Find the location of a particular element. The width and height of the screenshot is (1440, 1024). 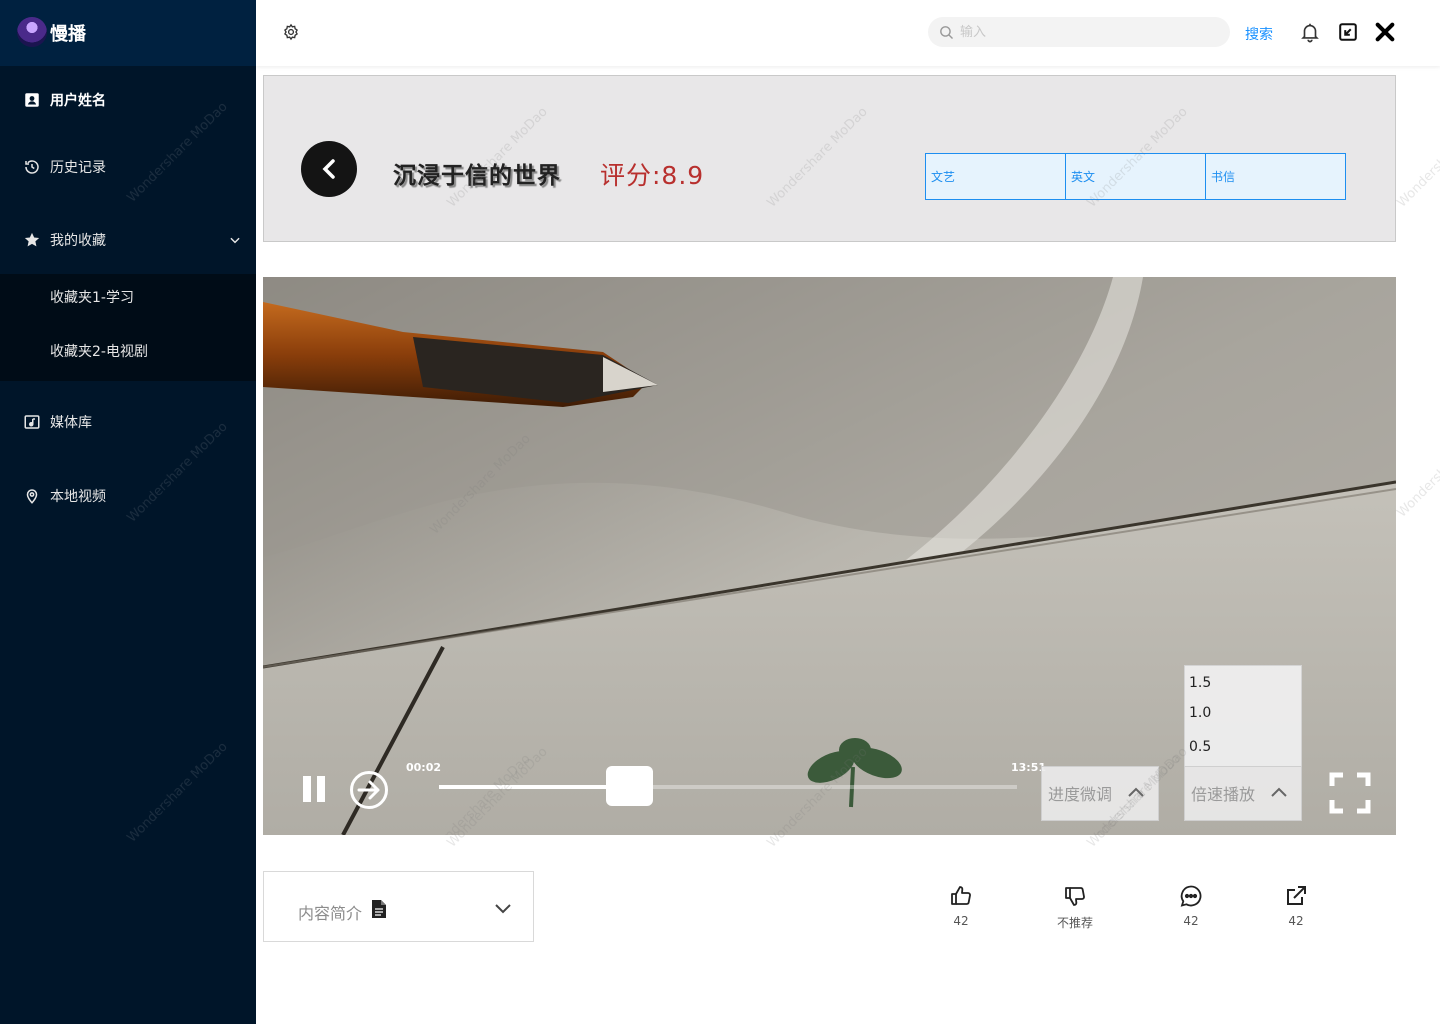

sidebar-item-library: 媒体库 is located at coordinates (128, 422).